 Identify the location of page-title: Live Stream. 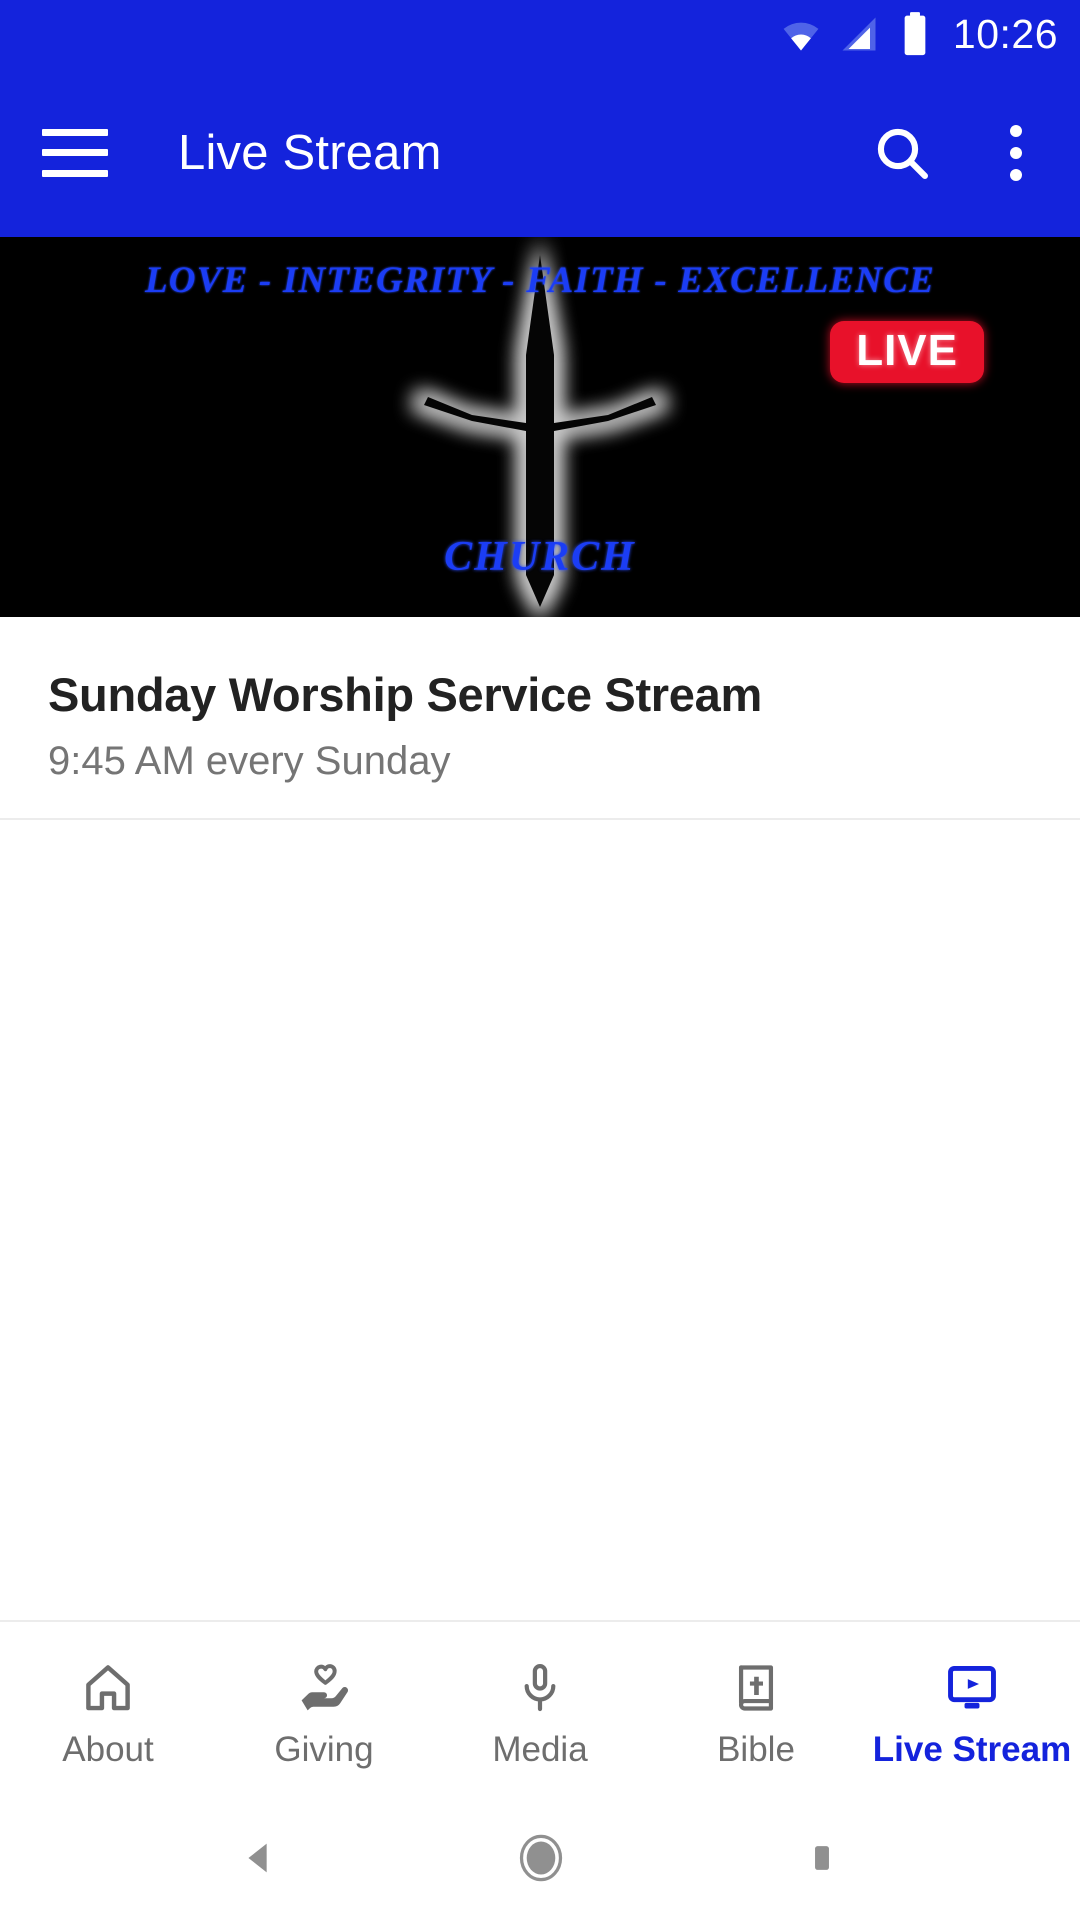
(310, 152).